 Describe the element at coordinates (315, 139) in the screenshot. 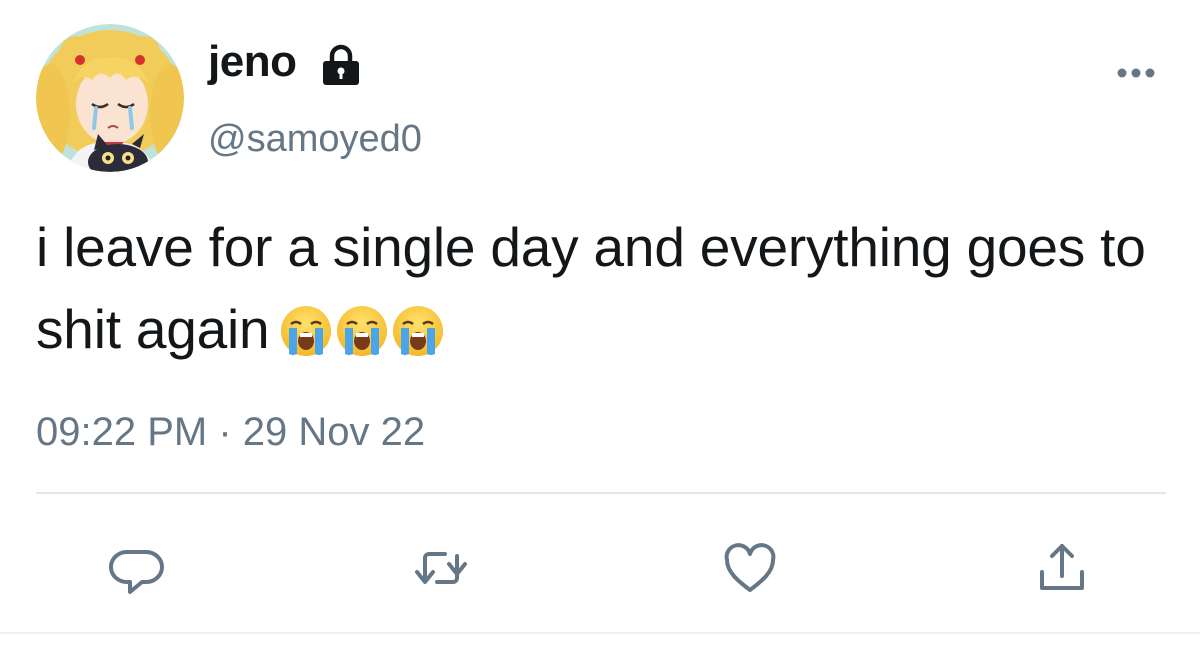

I see `username-handle: @samoyed0` at that location.